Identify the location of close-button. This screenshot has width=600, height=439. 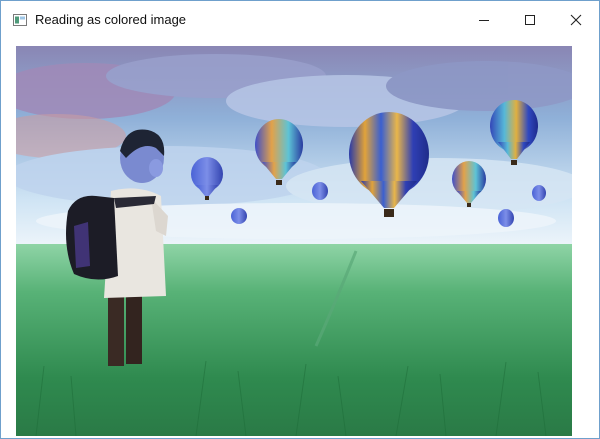
(576, 20).